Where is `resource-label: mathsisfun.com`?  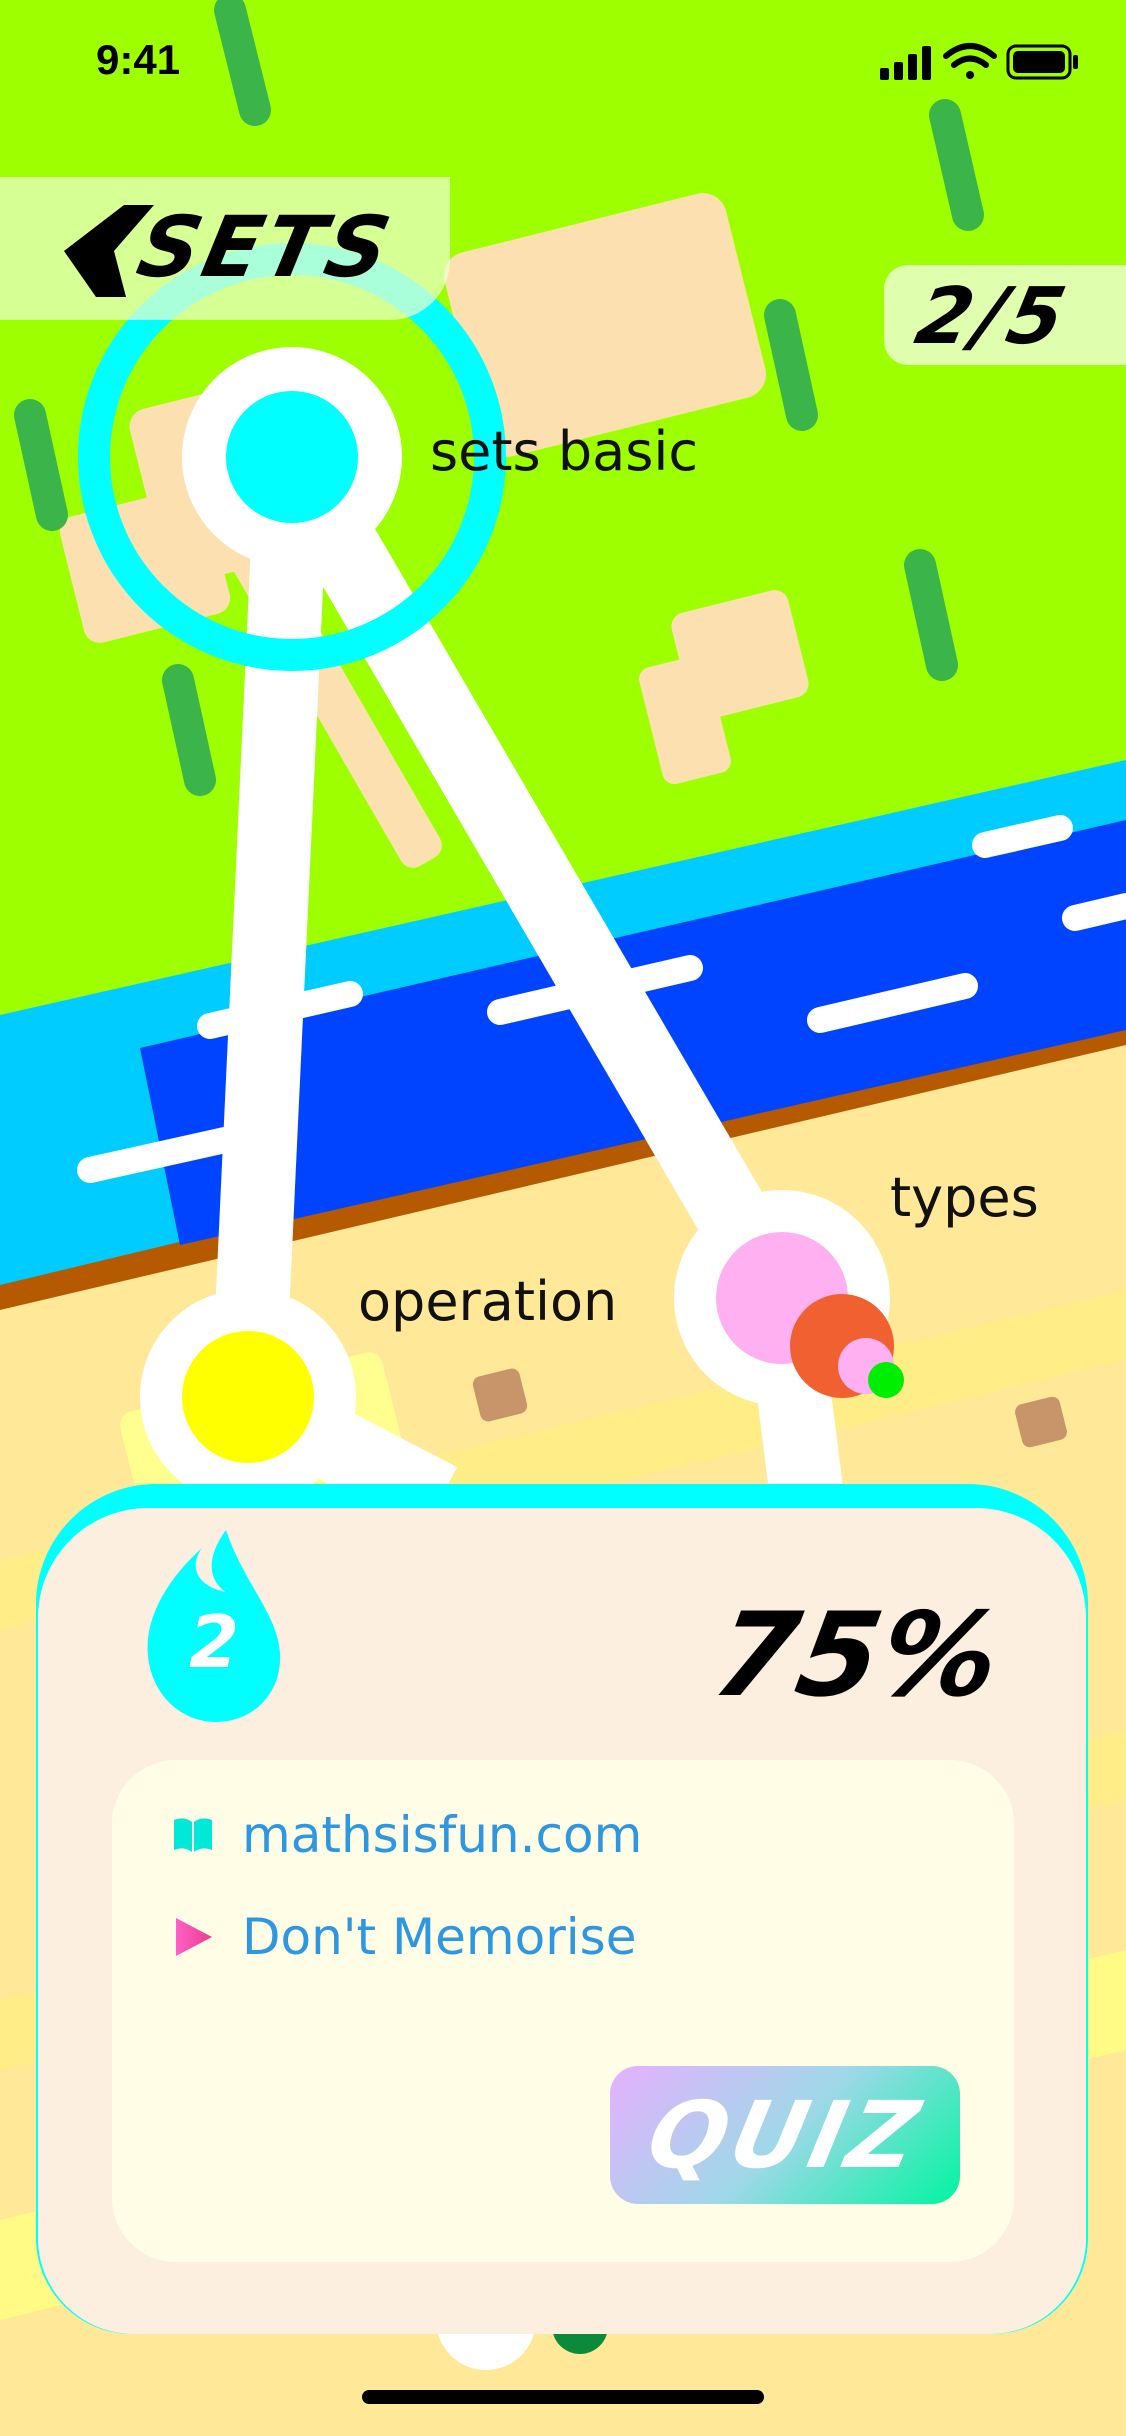
resource-label: mathsisfun.com is located at coordinates (442, 1835).